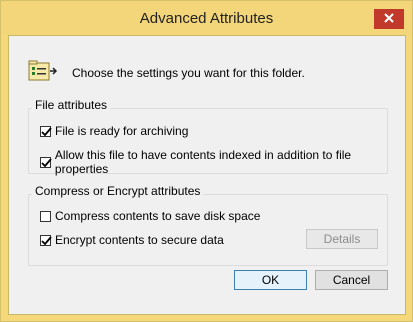 This screenshot has height=322, width=413. I want to click on window-title: Advanced Attributes, so click(206, 18).